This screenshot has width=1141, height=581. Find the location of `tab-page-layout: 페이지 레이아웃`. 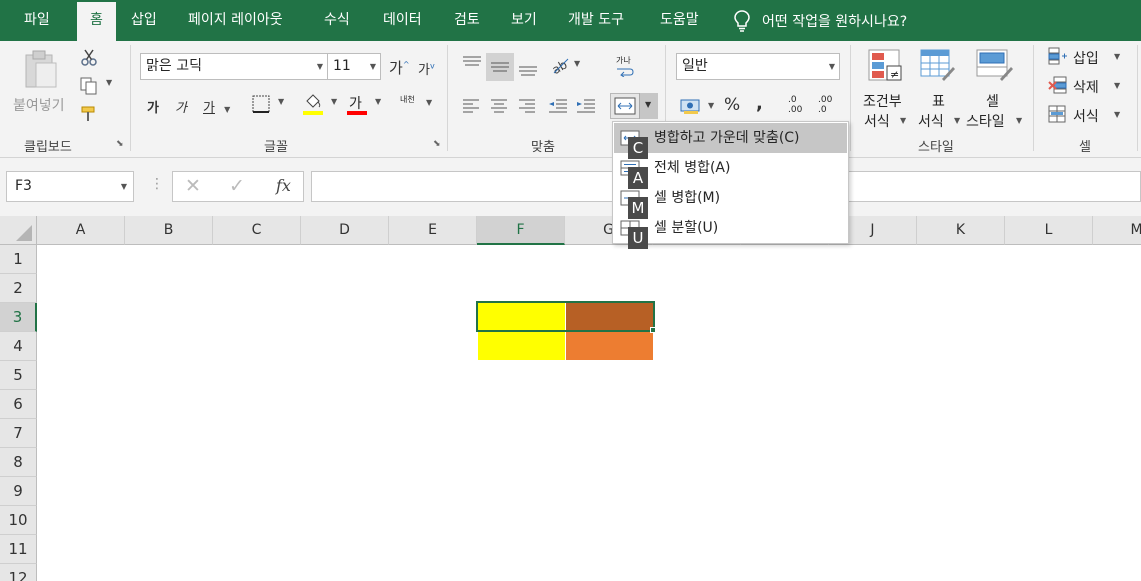

tab-page-layout: 페이지 레이아웃 is located at coordinates (235, 20).